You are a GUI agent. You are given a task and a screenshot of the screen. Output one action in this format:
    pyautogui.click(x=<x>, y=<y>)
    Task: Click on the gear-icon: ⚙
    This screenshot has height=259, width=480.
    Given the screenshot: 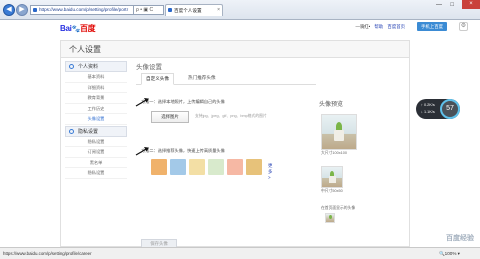 What is the action you would take?
    pyautogui.click(x=463, y=26)
    